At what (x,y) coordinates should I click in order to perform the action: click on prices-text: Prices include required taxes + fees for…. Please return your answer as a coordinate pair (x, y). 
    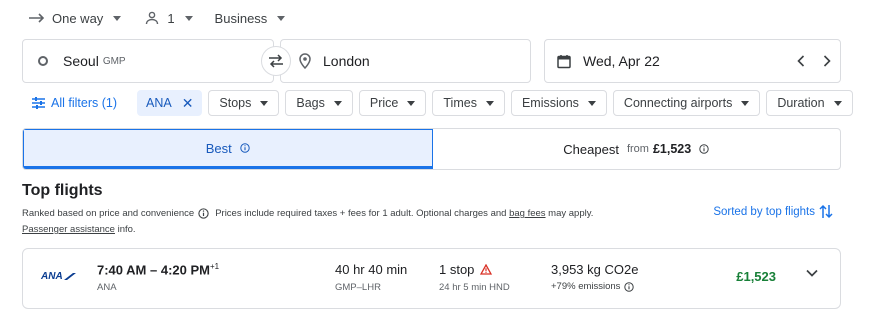
    Looking at the image, I should click on (361, 213).